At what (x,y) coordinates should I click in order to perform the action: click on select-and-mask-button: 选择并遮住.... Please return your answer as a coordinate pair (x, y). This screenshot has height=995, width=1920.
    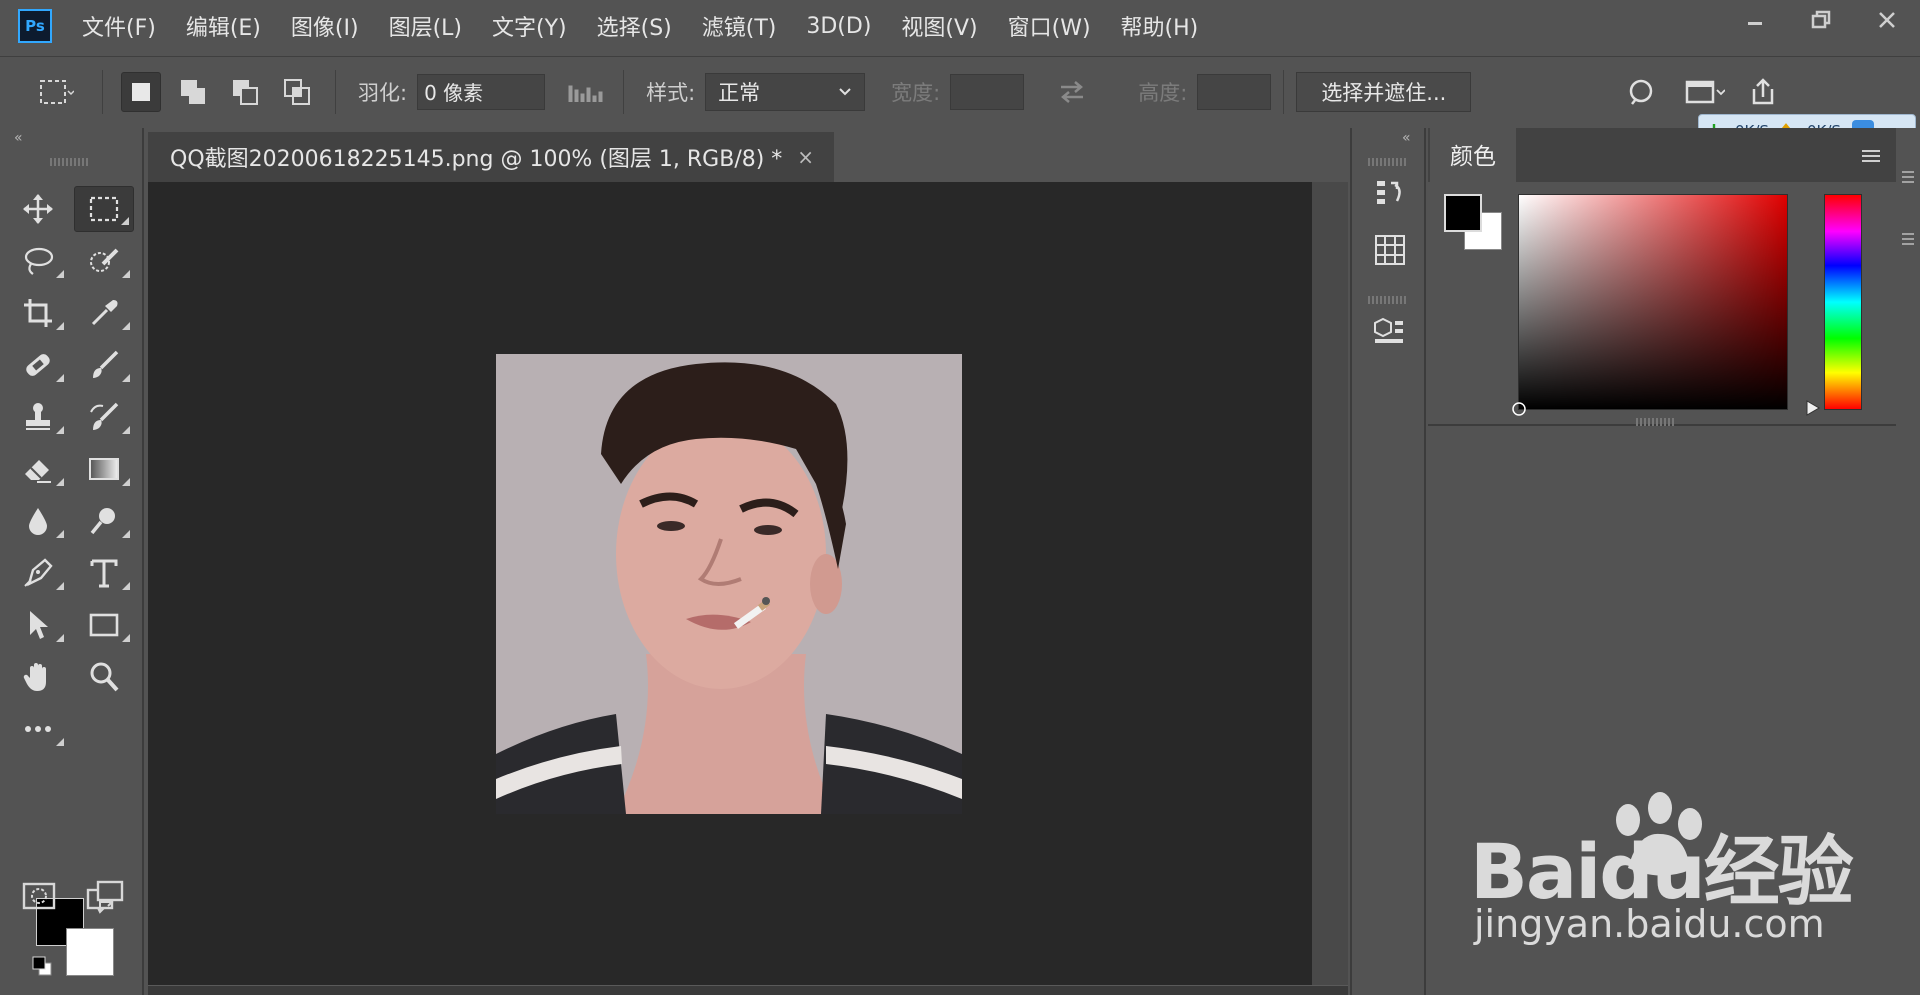
    Looking at the image, I should click on (1384, 91).